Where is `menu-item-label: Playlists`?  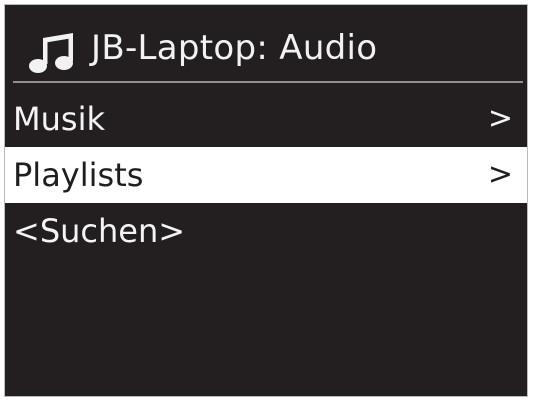 menu-item-label: Playlists is located at coordinates (78, 175).